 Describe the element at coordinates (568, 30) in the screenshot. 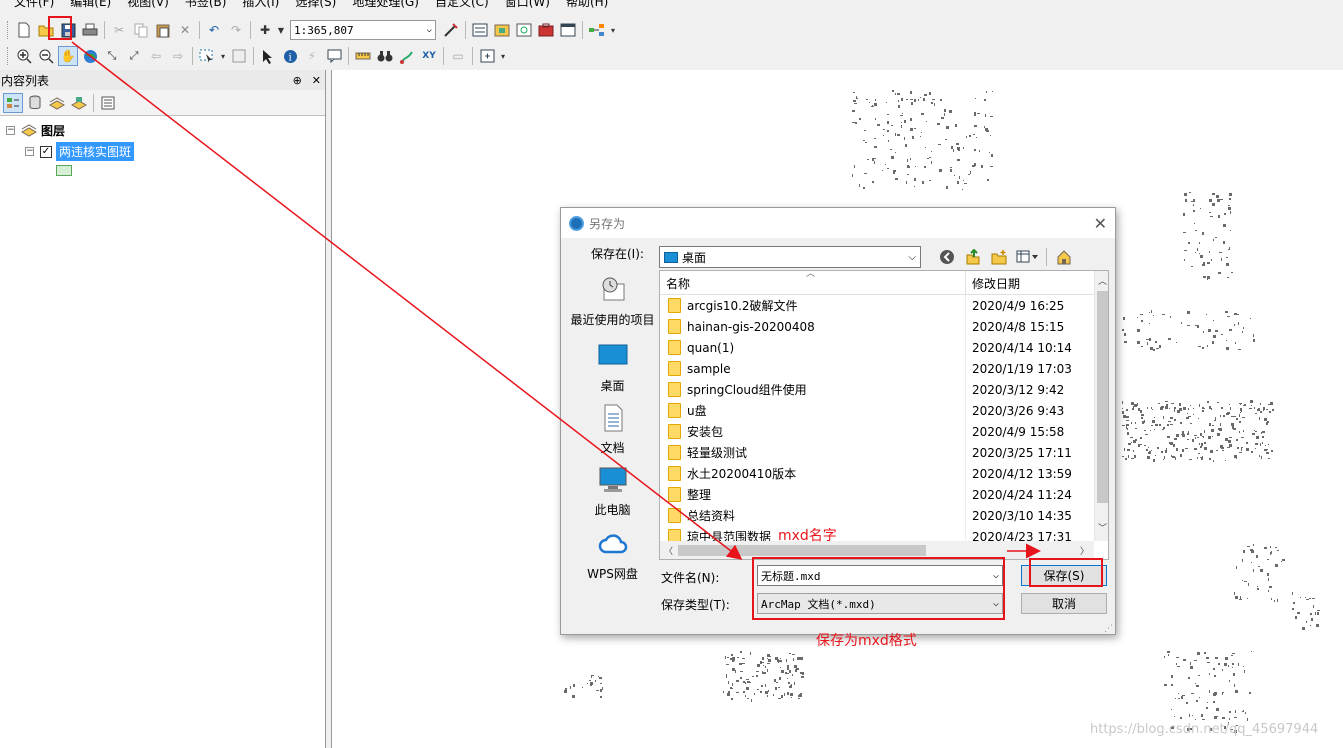

I see `python-window-icon` at that location.